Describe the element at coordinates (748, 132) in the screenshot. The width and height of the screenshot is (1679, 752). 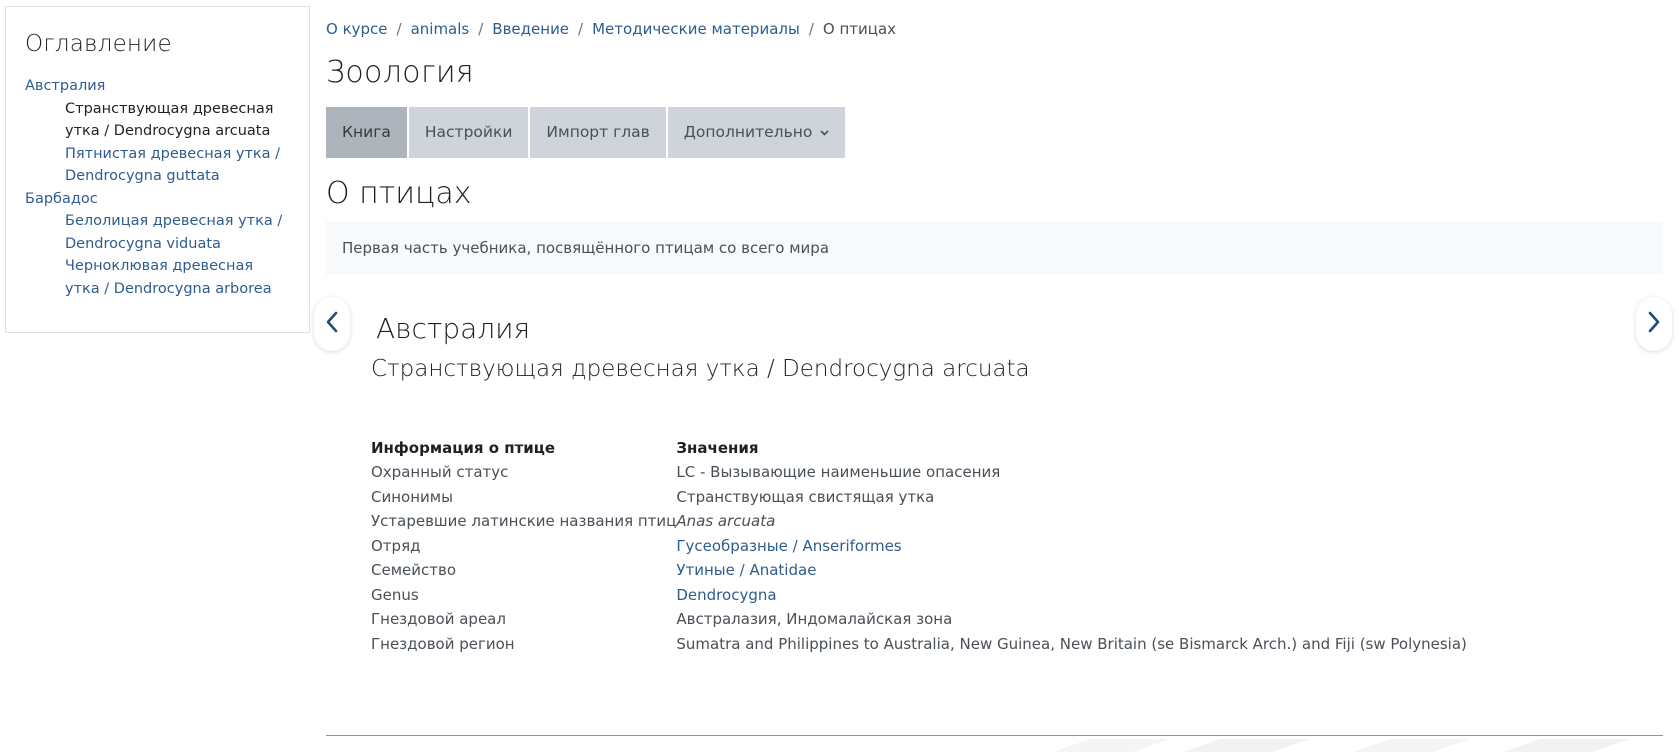
I see `tab-more-label: Дополнительно` at that location.